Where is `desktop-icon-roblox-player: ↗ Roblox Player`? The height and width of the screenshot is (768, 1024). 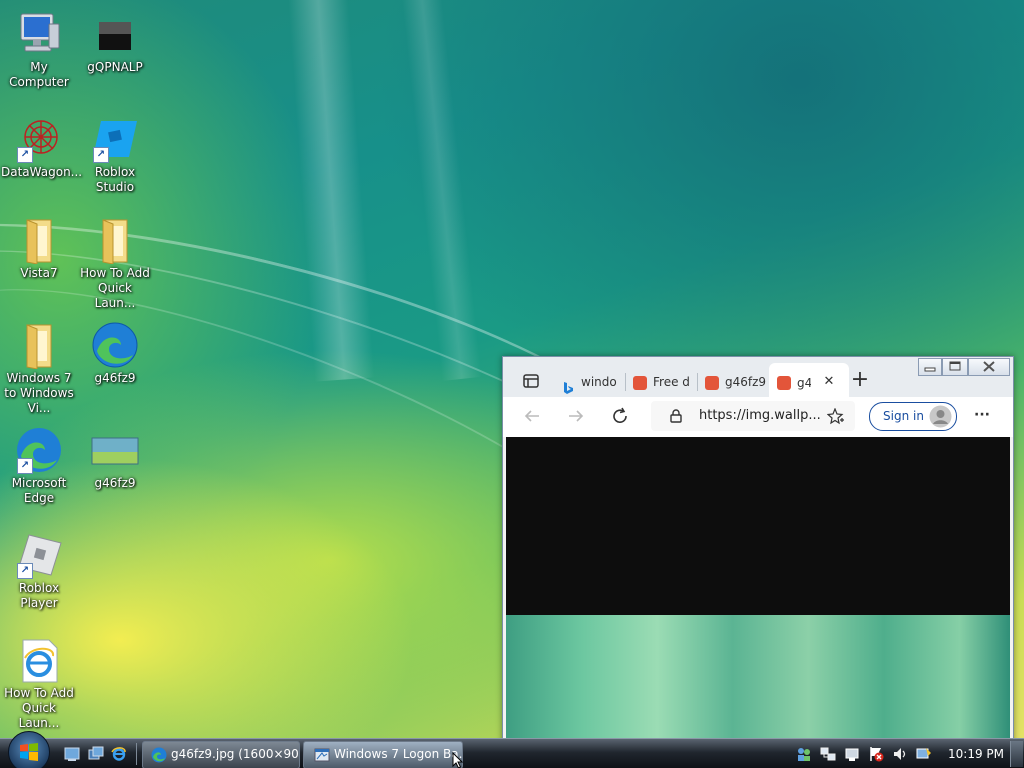 desktop-icon-roblox-player: ↗ Roblox Player is located at coordinates (39, 571).